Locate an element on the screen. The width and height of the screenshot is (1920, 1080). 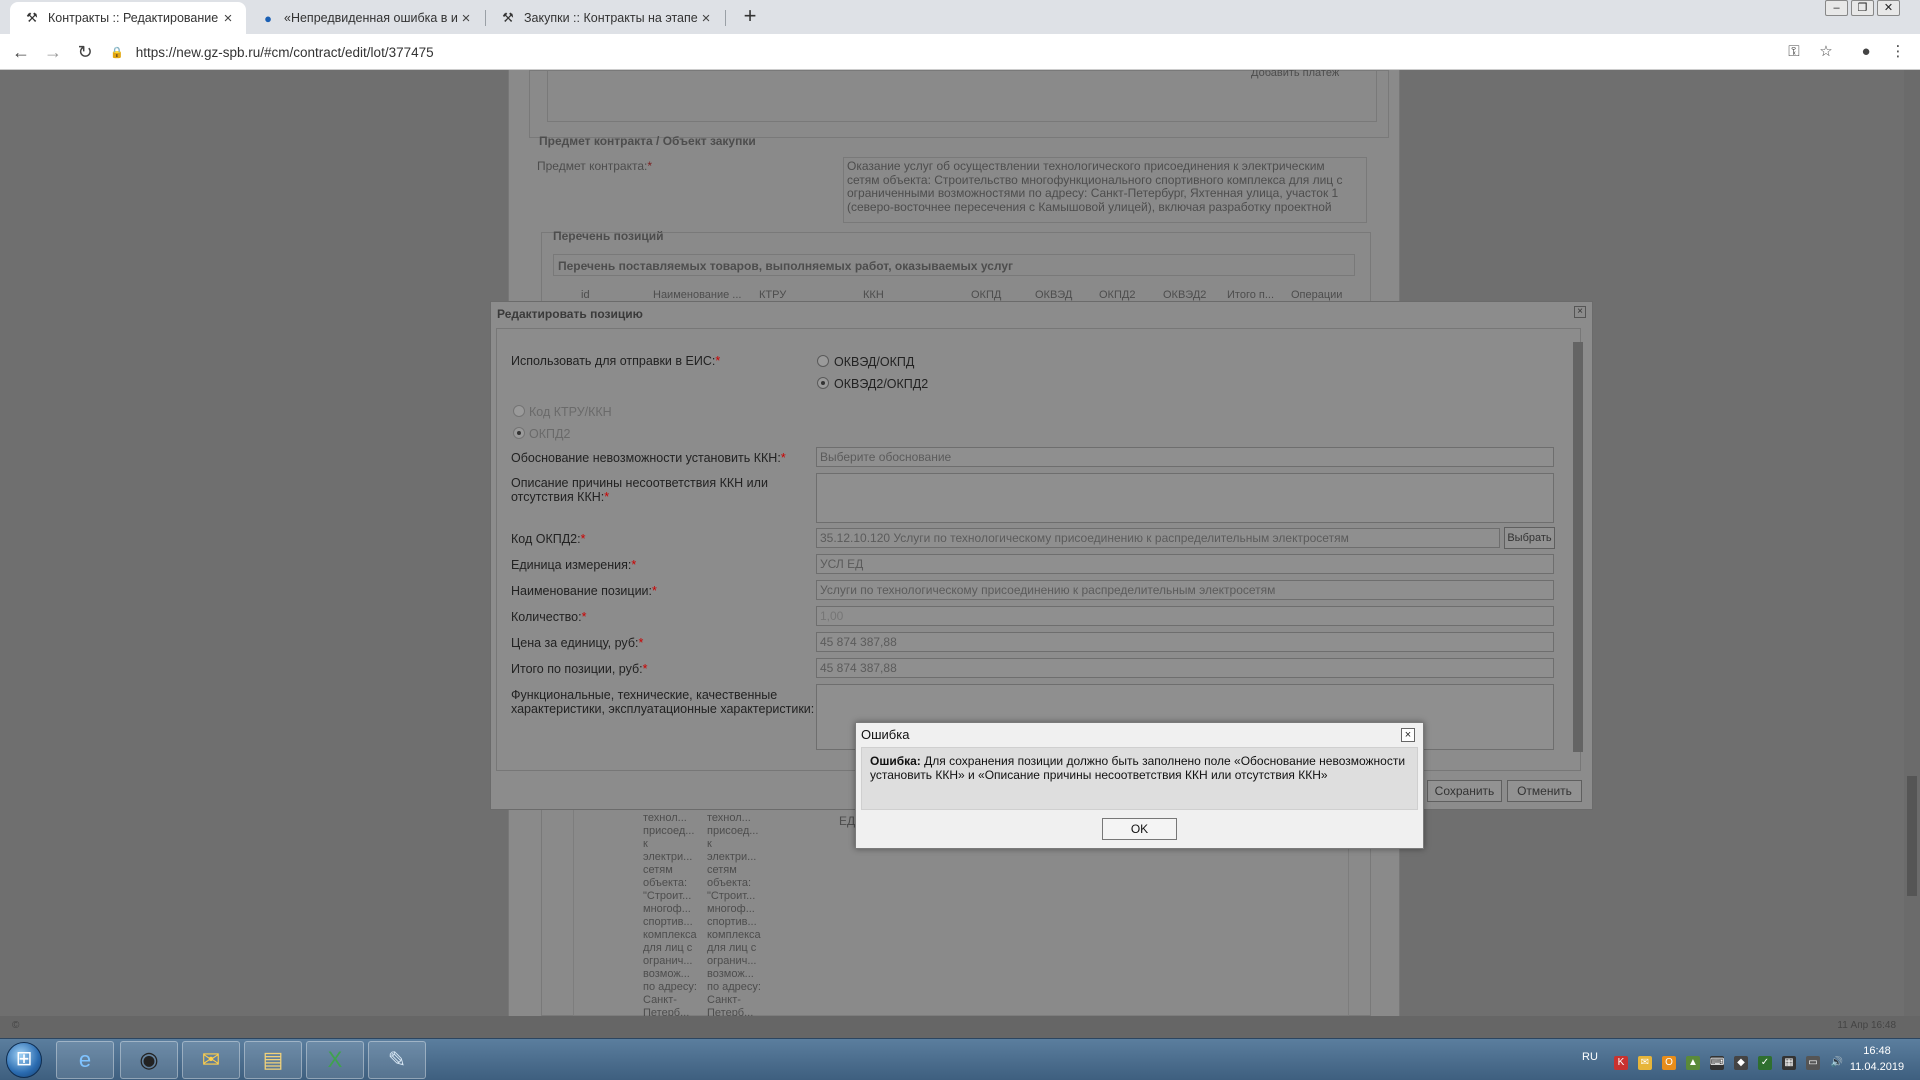
justification-combobox: Выберите обоснование is located at coordinates (1185, 457).